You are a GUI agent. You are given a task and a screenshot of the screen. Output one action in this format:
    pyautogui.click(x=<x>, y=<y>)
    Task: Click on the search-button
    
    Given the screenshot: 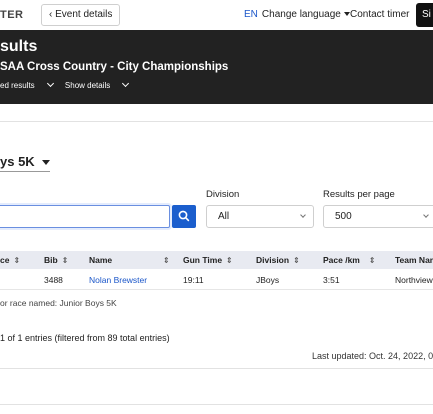 What is the action you would take?
    pyautogui.click(x=184, y=216)
    